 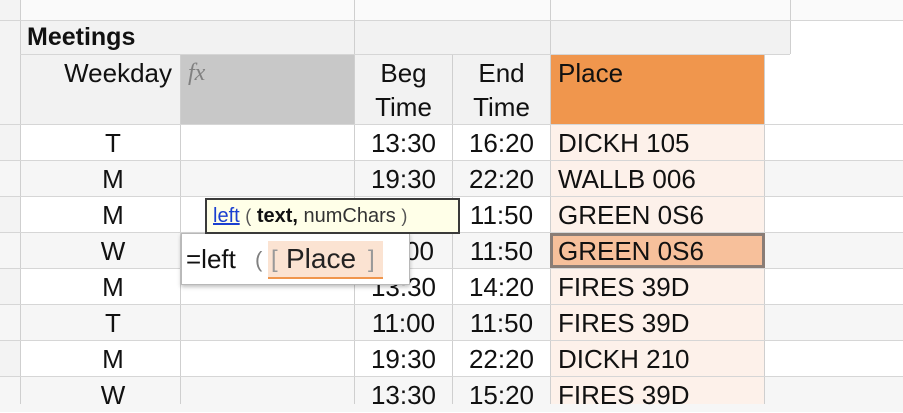 I want to click on place-cell: WALLB 006, so click(x=657, y=179).